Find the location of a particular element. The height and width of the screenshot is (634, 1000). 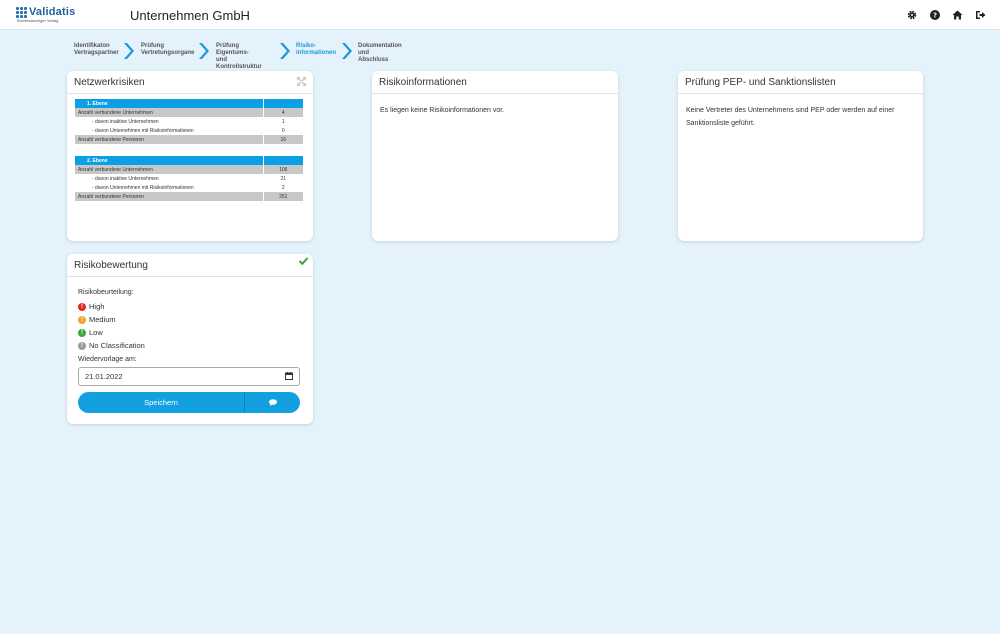

logo-name: Validatis is located at coordinates (52, 12).